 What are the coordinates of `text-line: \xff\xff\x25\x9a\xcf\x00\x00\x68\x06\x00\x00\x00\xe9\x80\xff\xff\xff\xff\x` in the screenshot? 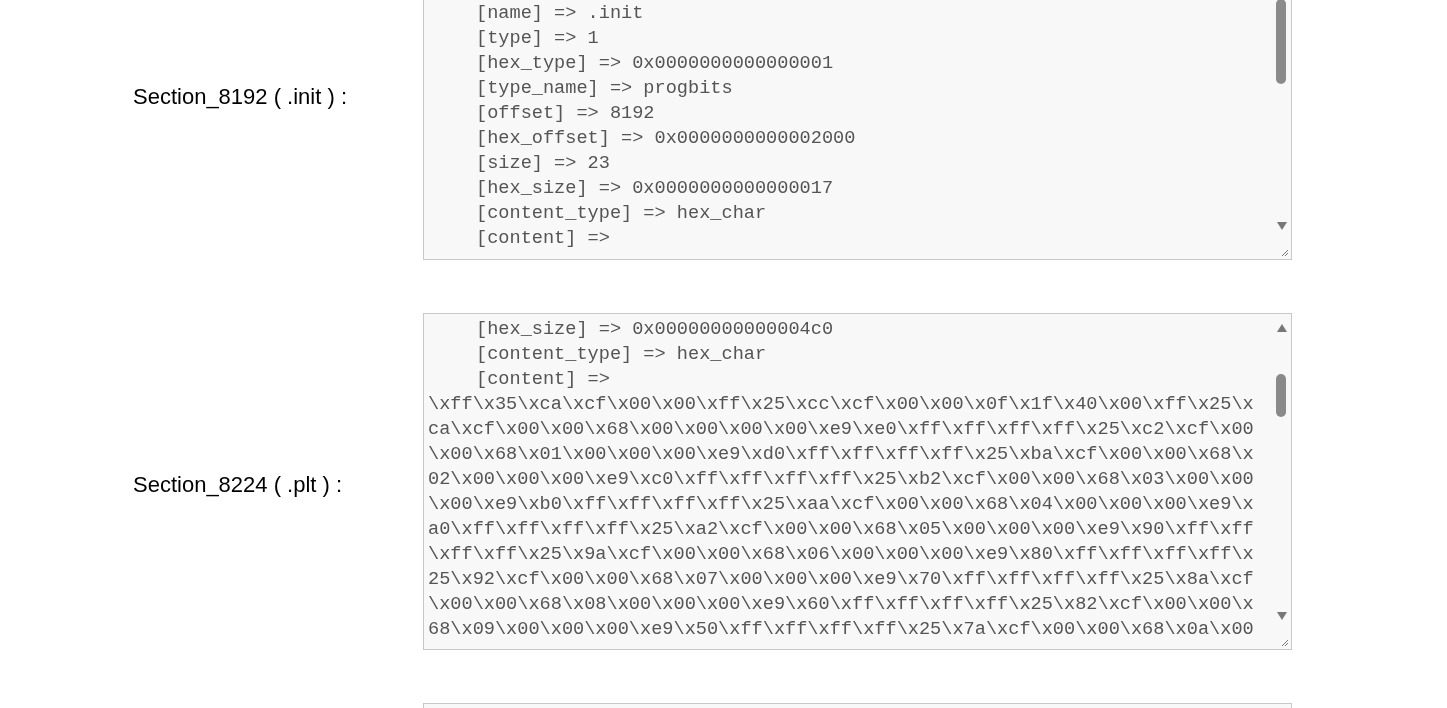 It's located at (840, 555).